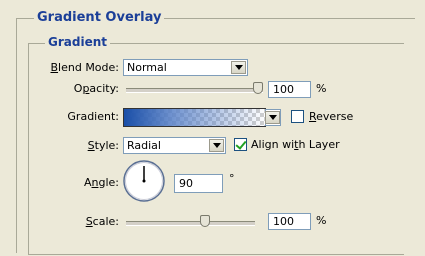 This screenshot has width=425, height=256. I want to click on angle-input: 90, so click(198, 183).